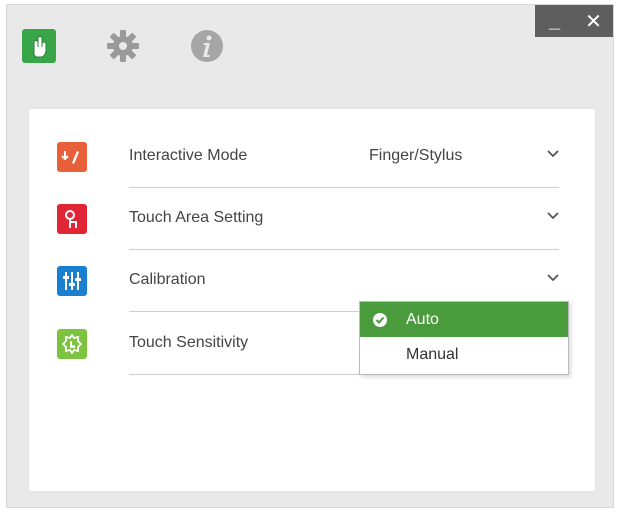  I want to click on option-label: Manual, so click(432, 354).